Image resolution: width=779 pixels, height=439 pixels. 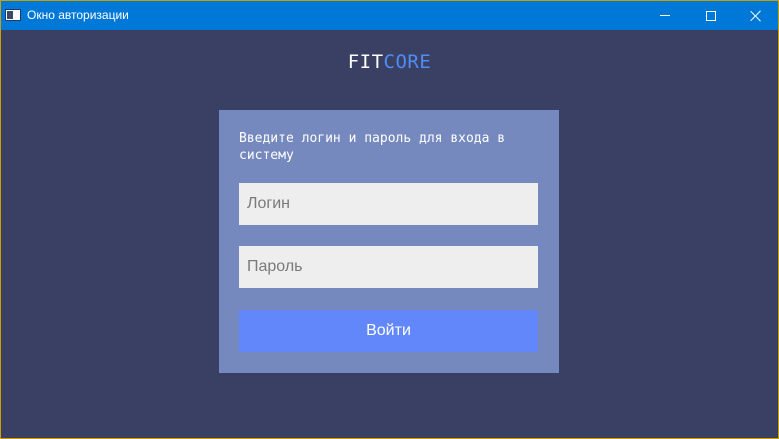 I want to click on close-icon, so click(x=756, y=16).